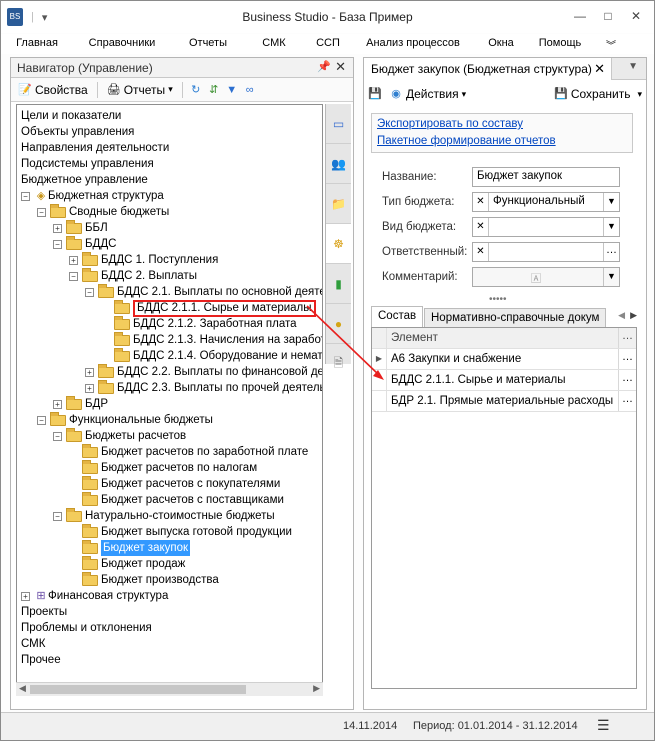  I want to click on status-period: Период: 01.01.2014 - 31.12.2014, so click(495, 726).